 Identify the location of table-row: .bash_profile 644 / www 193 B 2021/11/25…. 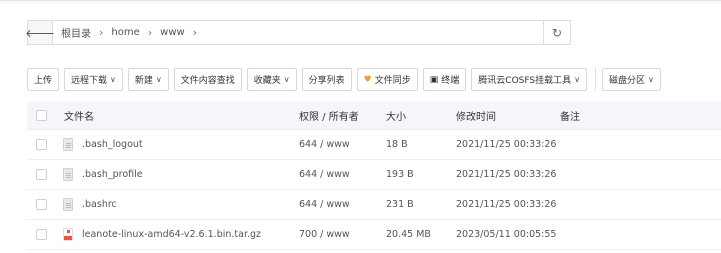
(374, 175).